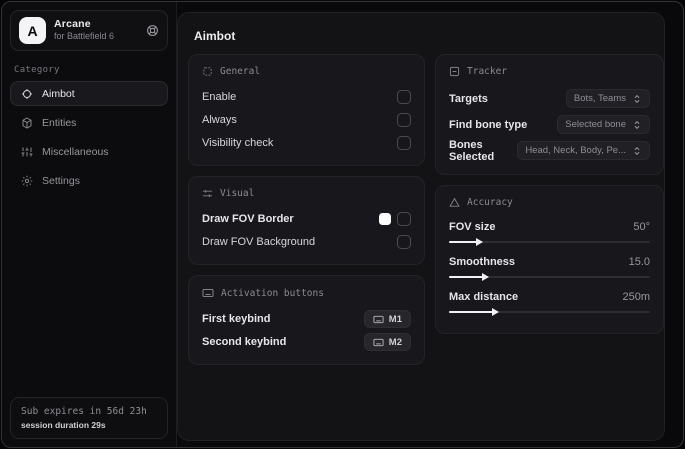  I want to click on brand-card: A Arcane for Battlefield 6, so click(89, 30).